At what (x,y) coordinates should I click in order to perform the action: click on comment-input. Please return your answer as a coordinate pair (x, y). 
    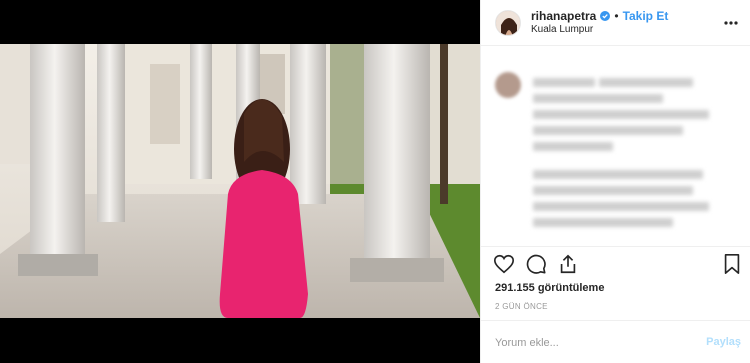
    Looking at the image, I should click on (590, 343).